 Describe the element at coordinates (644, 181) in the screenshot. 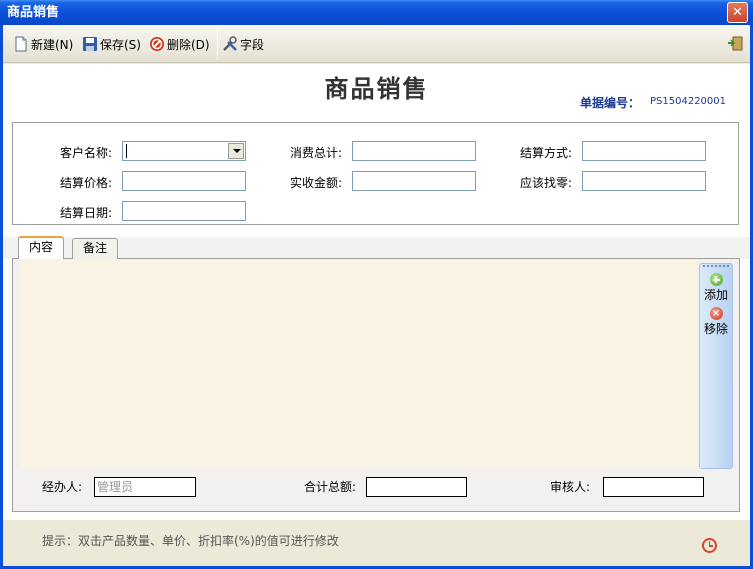

I see `change-input` at that location.